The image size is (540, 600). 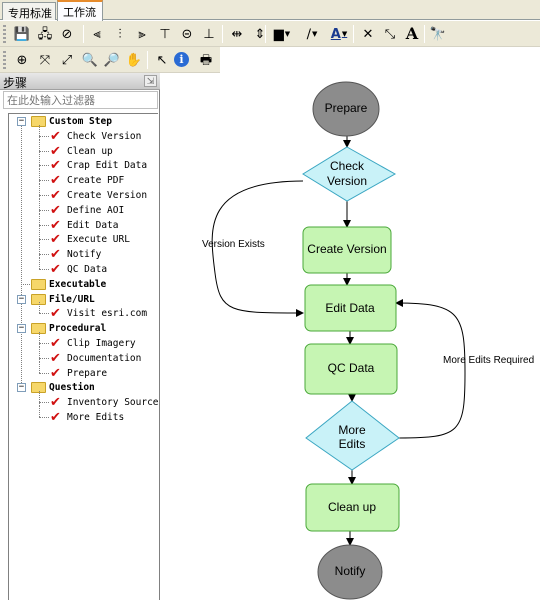 What do you see at coordinates (181, 59) in the screenshot?
I see `info-icon: i` at bounding box center [181, 59].